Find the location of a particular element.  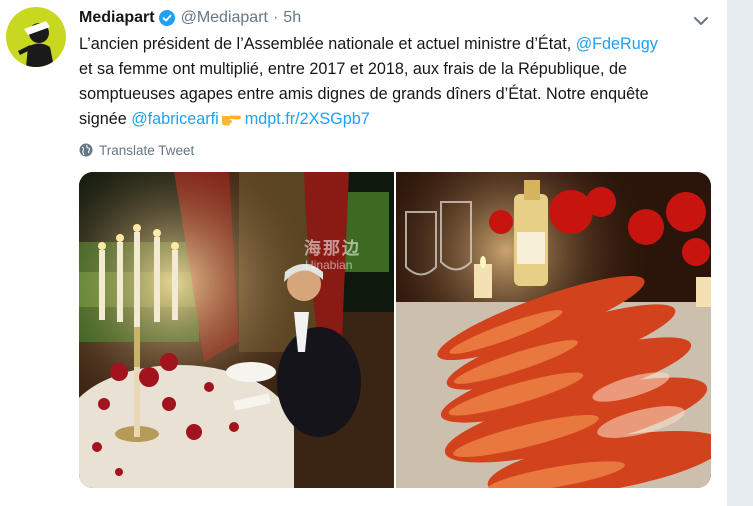

mention-fabricearfi: @fabricearfi is located at coordinates (175, 119).